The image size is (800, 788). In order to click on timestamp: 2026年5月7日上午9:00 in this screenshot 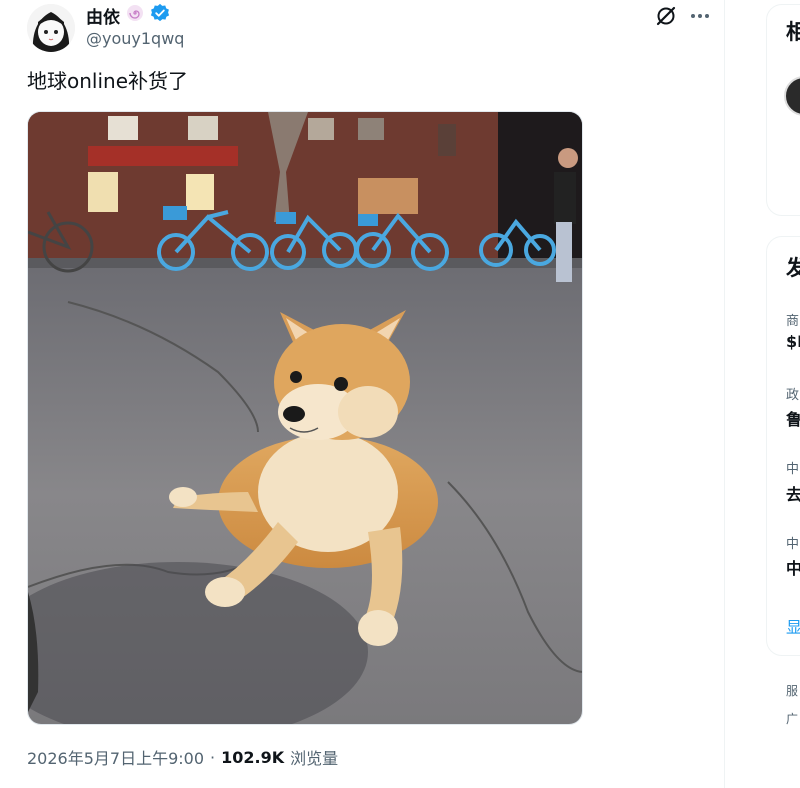, I will do `click(115, 757)`.